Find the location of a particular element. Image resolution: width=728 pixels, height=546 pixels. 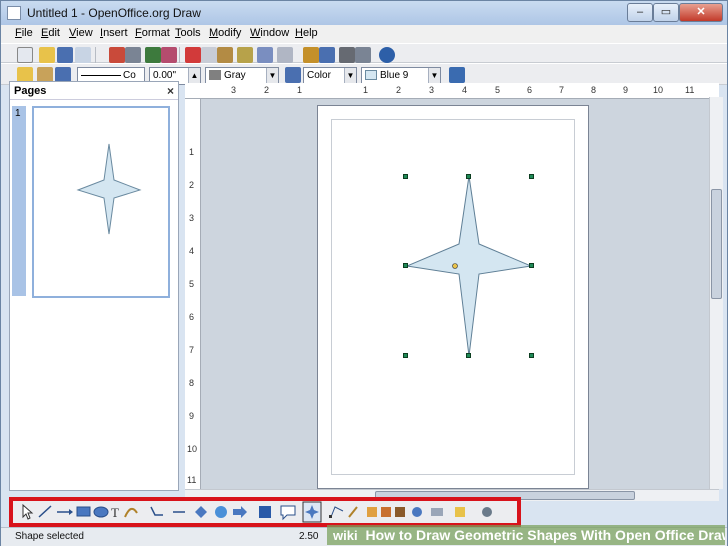

clone-formatting-icon is located at coordinates (245, 55).